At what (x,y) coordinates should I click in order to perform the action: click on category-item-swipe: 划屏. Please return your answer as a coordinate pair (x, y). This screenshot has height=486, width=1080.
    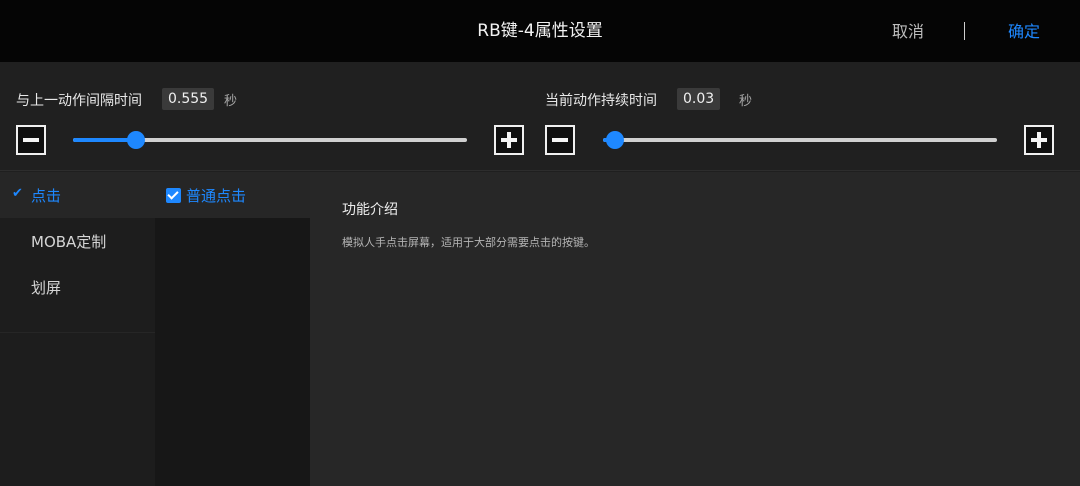
    Looking at the image, I should click on (77, 287).